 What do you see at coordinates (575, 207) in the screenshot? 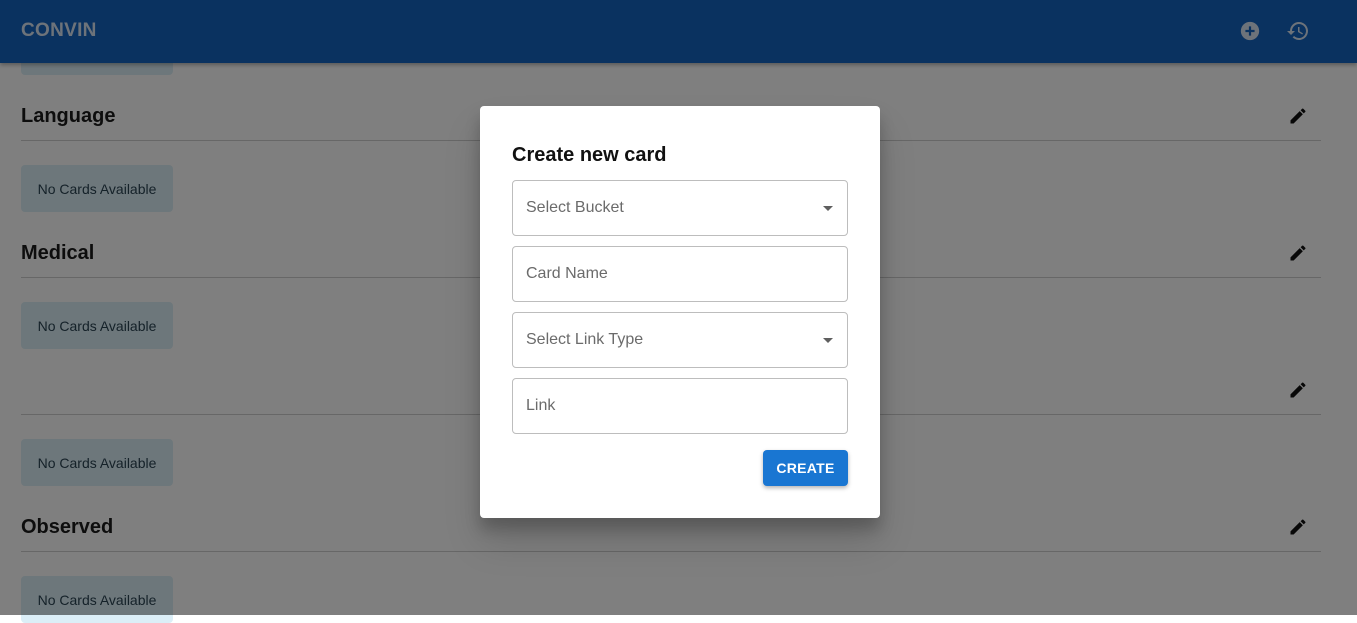
I see `select-bucket-placeholder: Select Bucket` at bounding box center [575, 207].